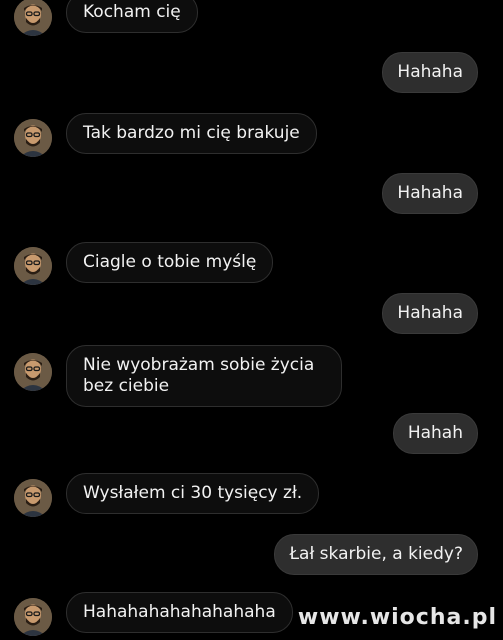 This screenshot has width=503, height=640. Describe the element at coordinates (435, 433) in the screenshot. I see `outgoing-message-bubble: Hahah` at that location.